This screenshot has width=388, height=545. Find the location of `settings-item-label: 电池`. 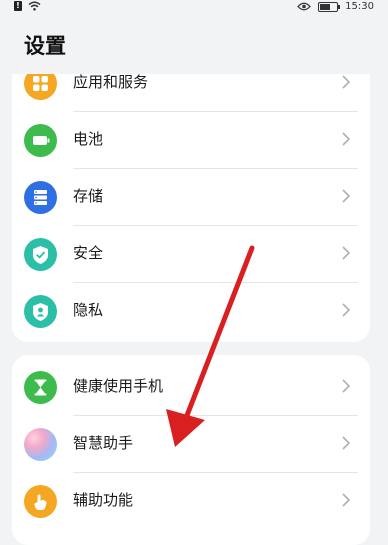

settings-item-label: 电池 is located at coordinates (88, 139).